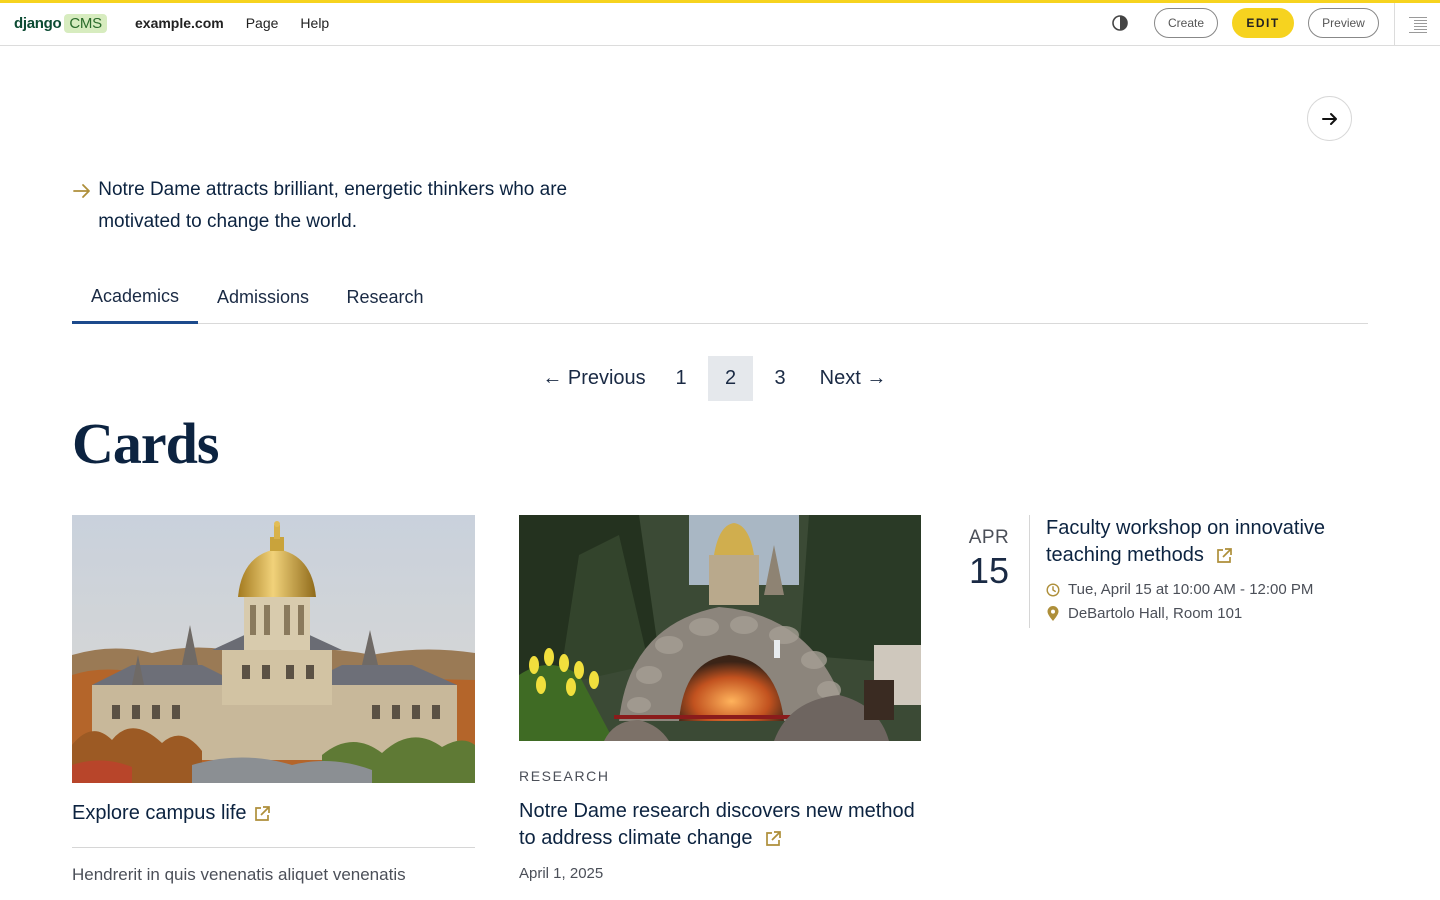 The height and width of the screenshot is (900, 1440). Describe the element at coordinates (1343, 23) in the screenshot. I see `preview-button: Preview` at that location.